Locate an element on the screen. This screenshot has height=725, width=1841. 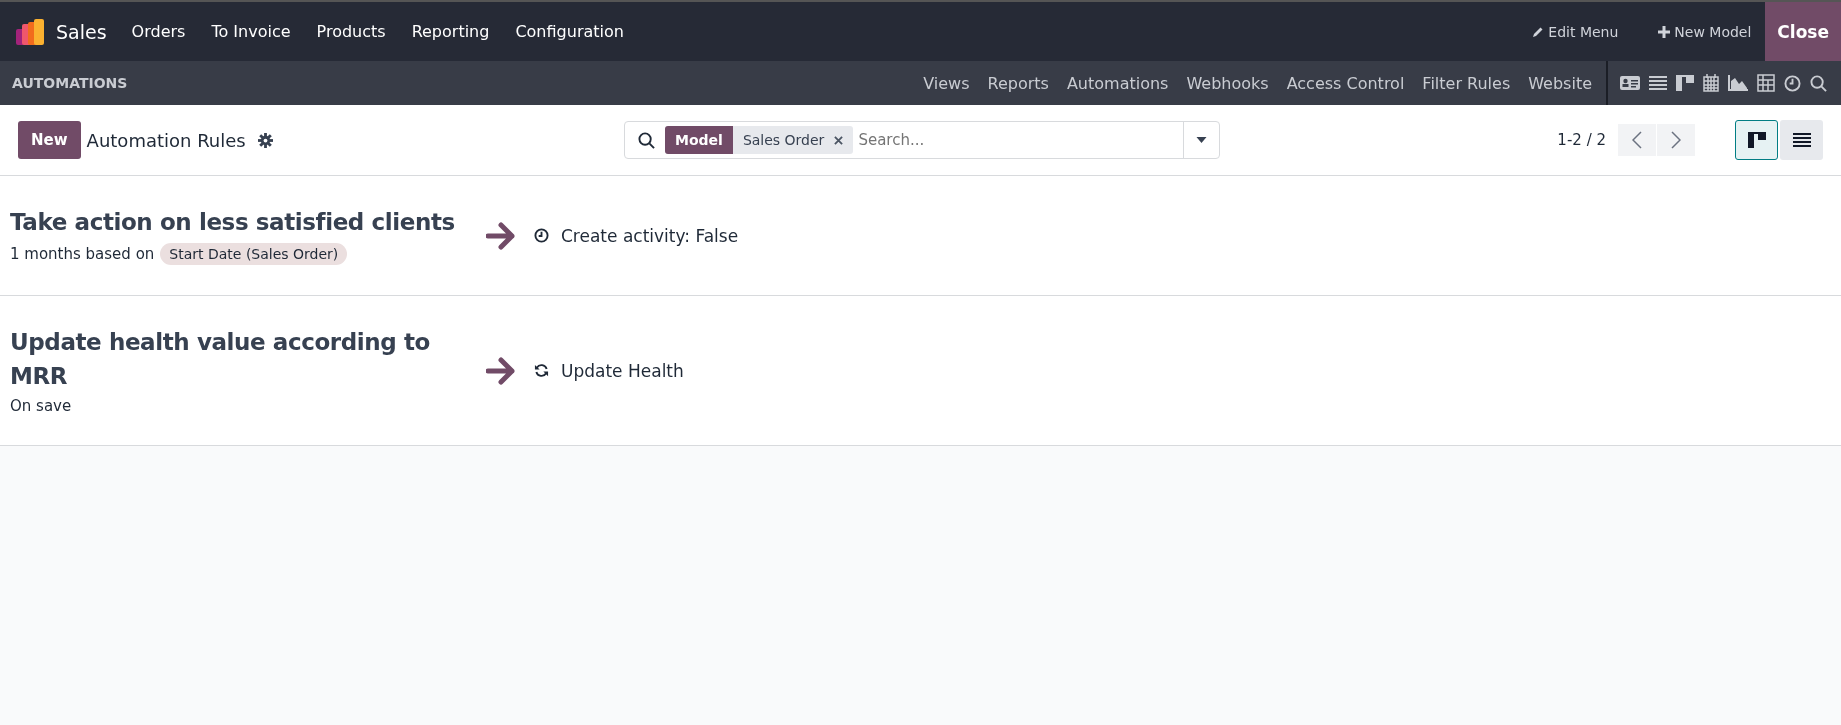
menu-item: Configuration is located at coordinates (569, 31).